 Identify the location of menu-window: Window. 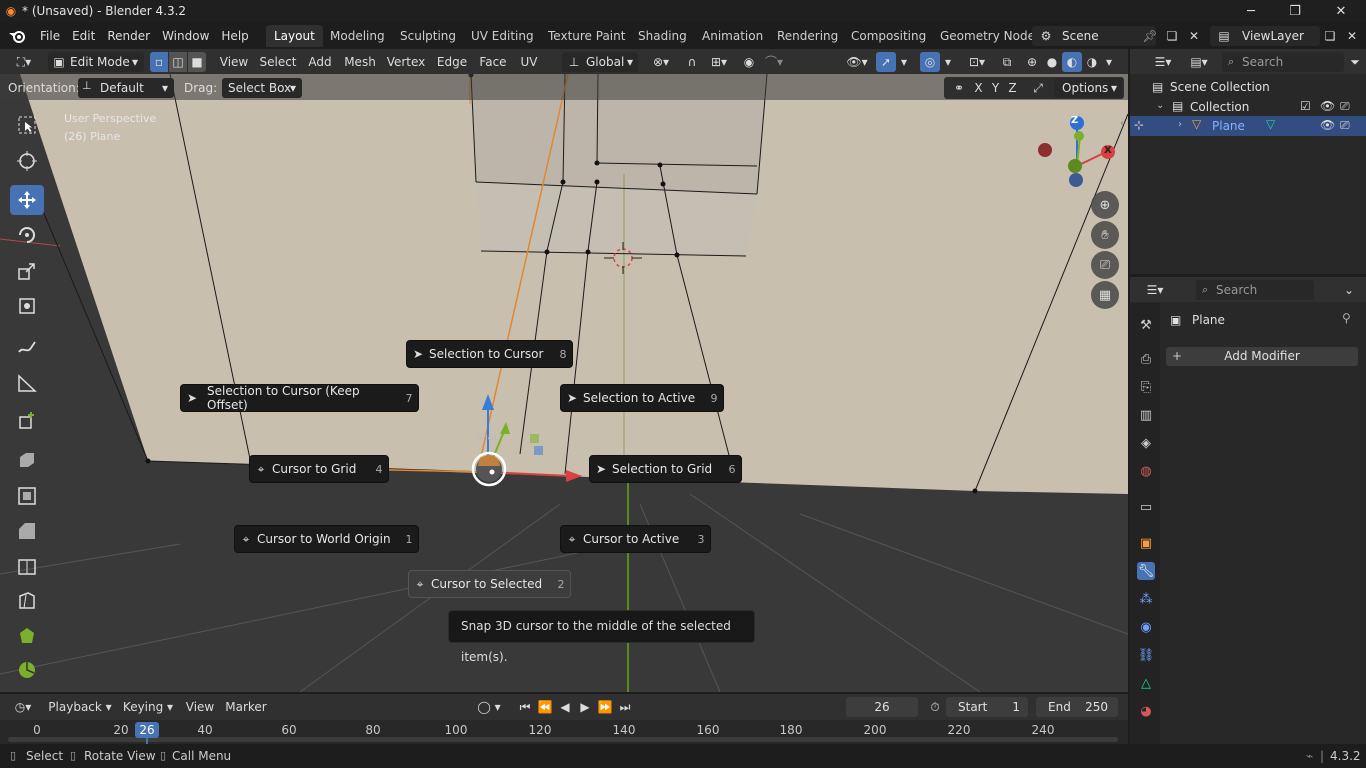
(185, 36).